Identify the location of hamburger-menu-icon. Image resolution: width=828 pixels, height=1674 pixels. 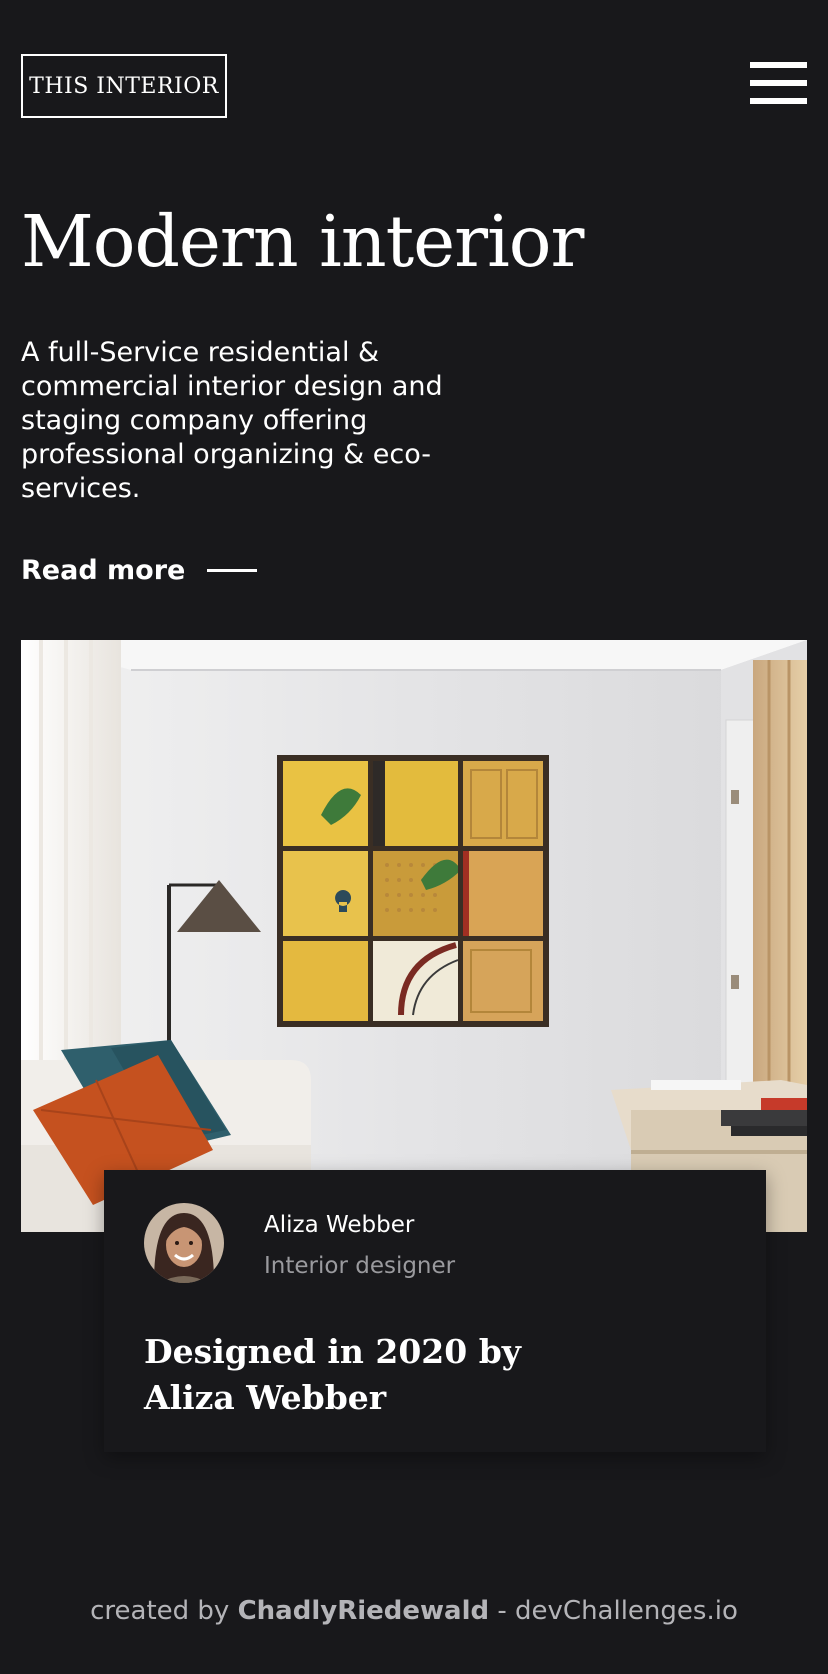
(778, 83).